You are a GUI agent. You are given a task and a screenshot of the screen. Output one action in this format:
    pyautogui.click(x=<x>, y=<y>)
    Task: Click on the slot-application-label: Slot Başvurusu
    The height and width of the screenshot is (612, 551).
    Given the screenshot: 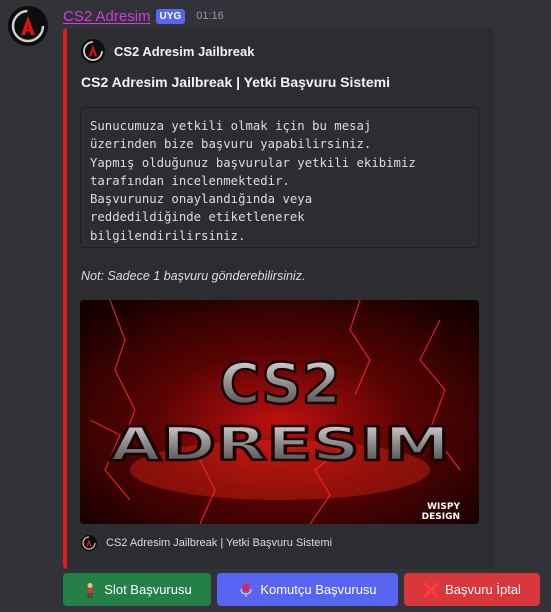 What is the action you would take?
    pyautogui.click(x=148, y=589)
    